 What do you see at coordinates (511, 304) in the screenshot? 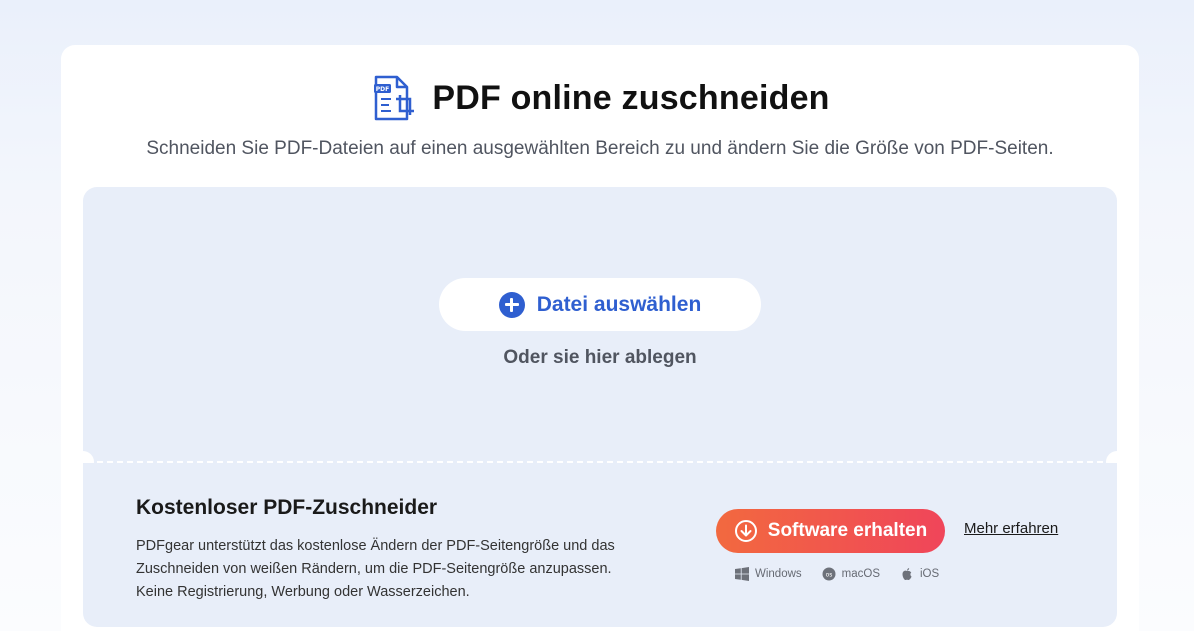
I see `plus-circle-icon` at bounding box center [511, 304].